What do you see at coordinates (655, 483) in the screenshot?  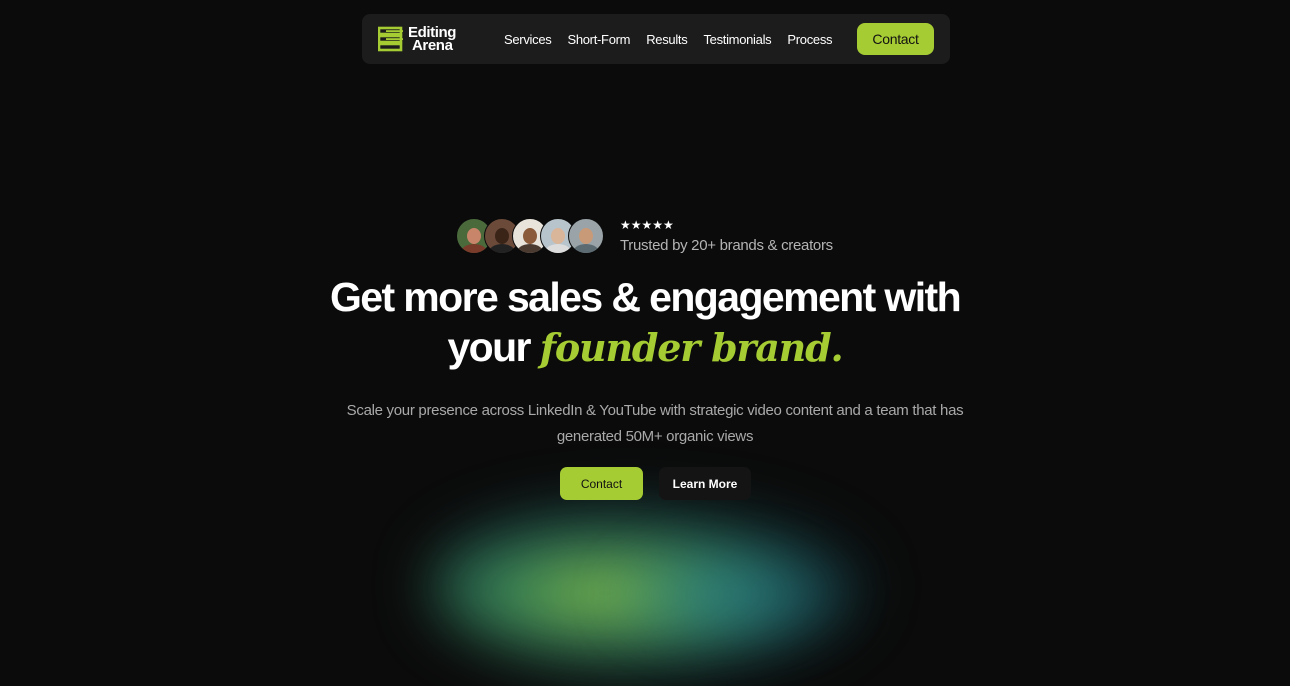 I see `cta-row: Contact Learn More` at bounding box center [655, 483].